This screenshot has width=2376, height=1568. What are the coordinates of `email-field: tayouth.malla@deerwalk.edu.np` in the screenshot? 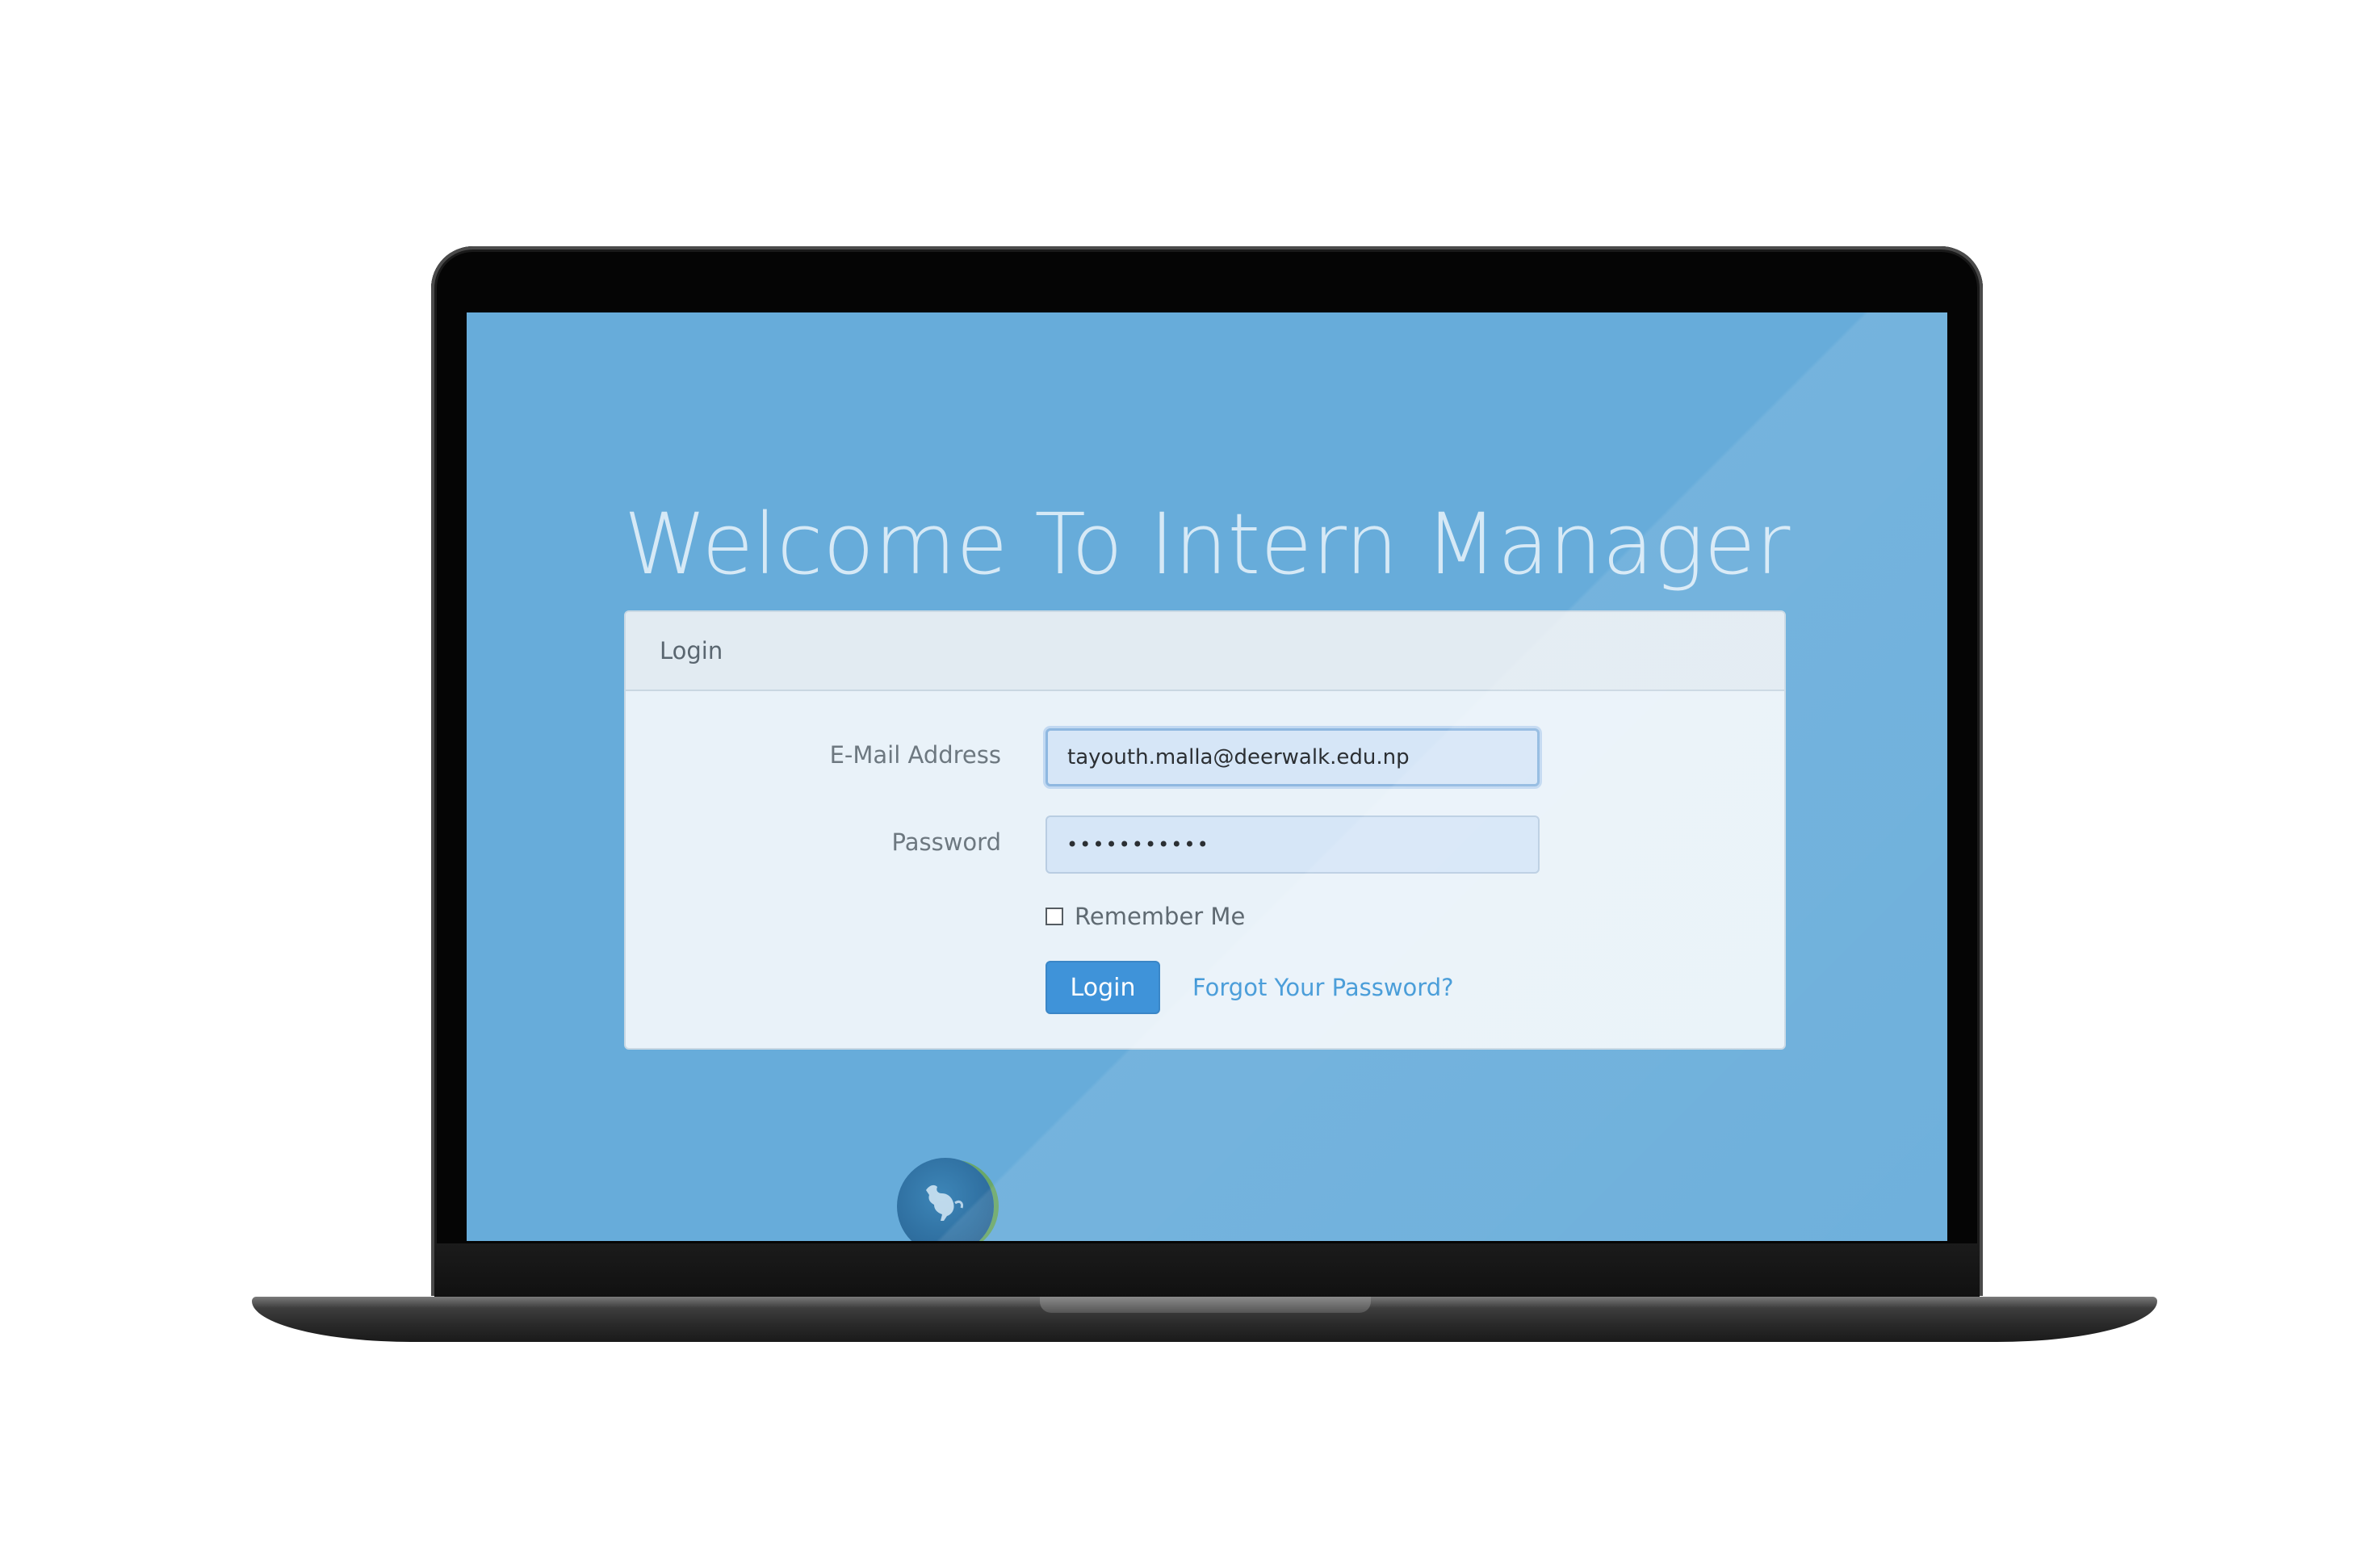 It's located at (1293, 757).